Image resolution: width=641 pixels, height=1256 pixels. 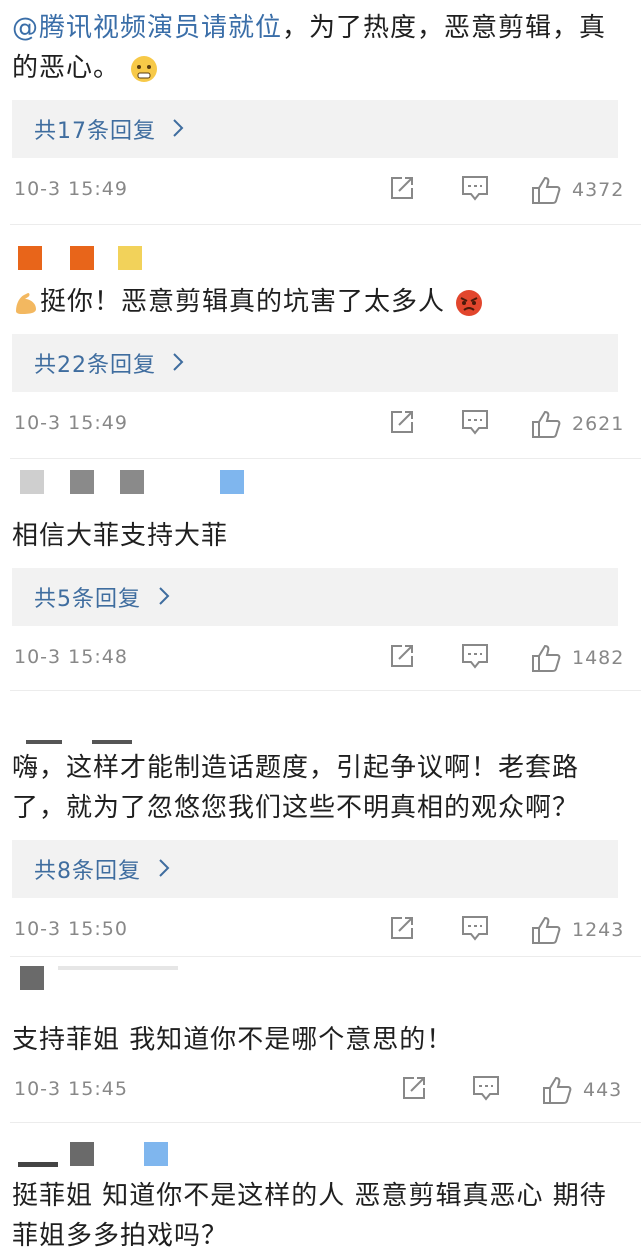 What do you see at coordinates (320, 660) in the screenshot?
I see `comment-meta: 10-3 15:48 1482` at bounding box center [320, 660].